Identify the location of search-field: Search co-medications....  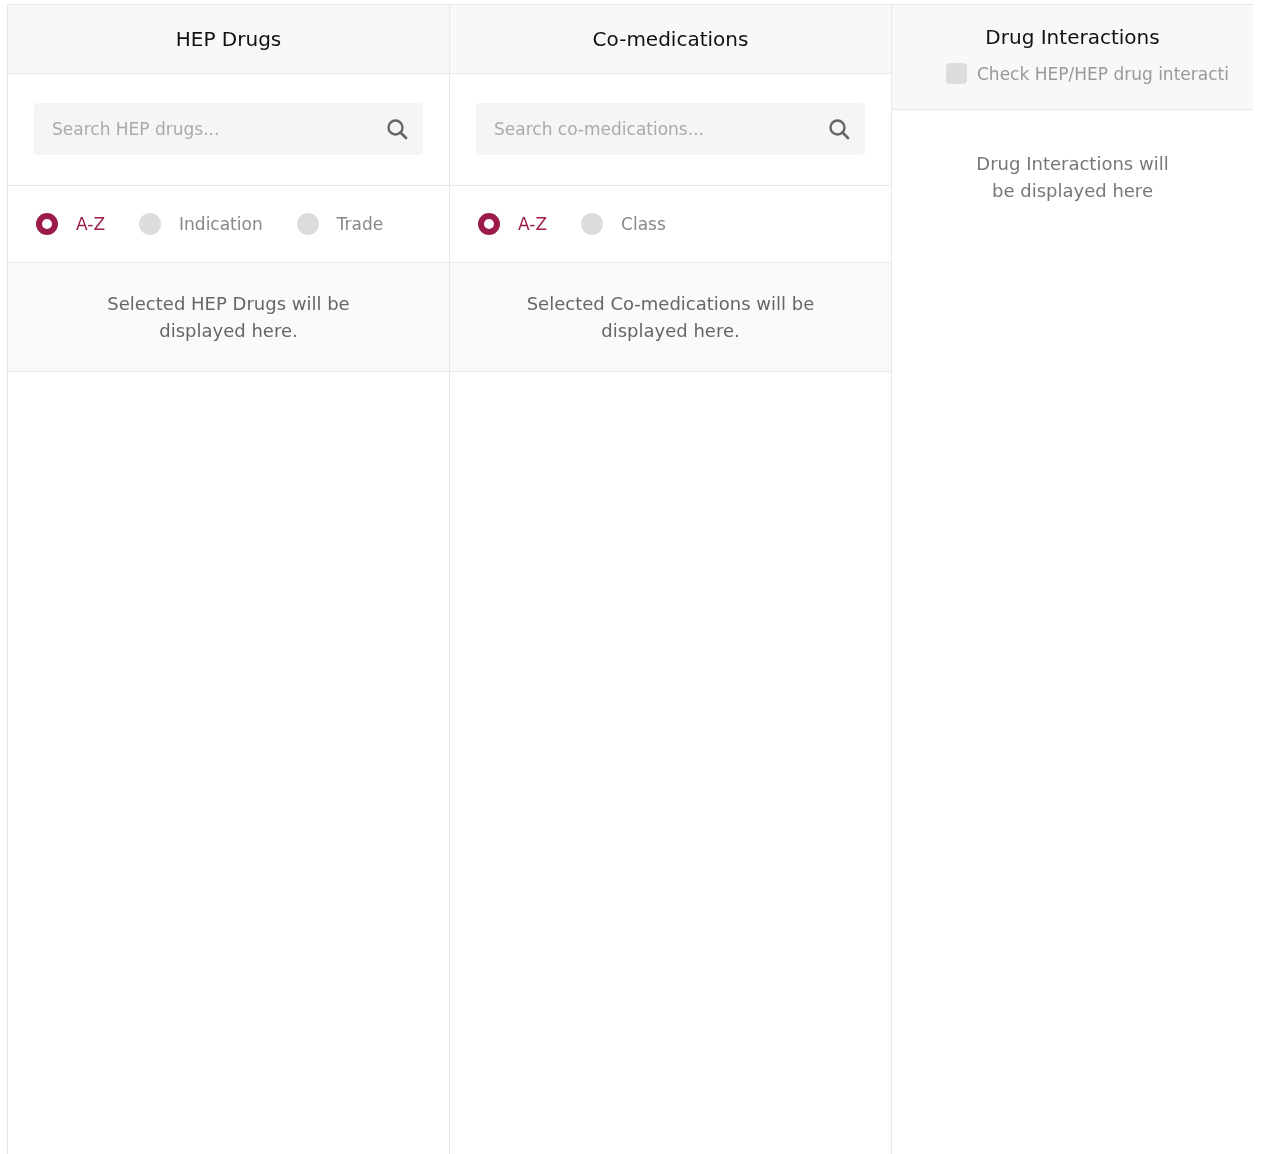
(670, 129).